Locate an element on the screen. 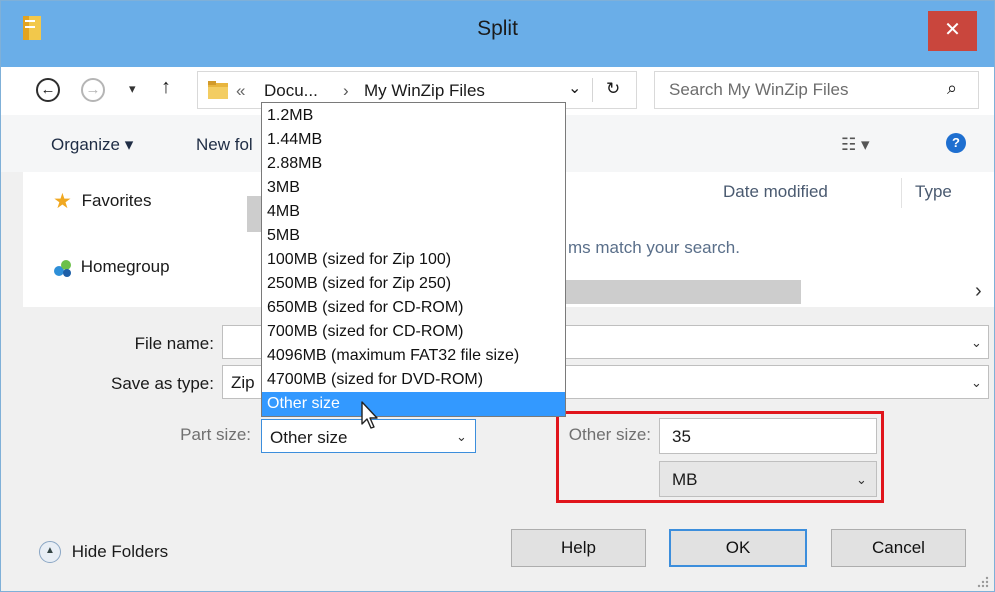 The image size is (995, 592). cancel-button: Cancel is located at coordinates (898, 548).